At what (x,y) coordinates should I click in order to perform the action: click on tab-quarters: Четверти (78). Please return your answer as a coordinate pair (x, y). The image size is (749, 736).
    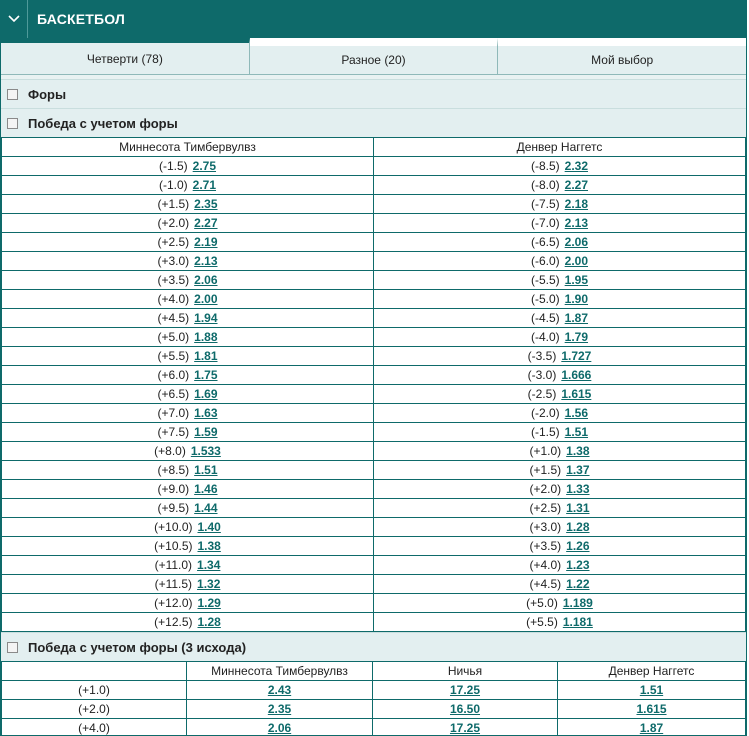
    Looking at the image, I should click on (125, 56).